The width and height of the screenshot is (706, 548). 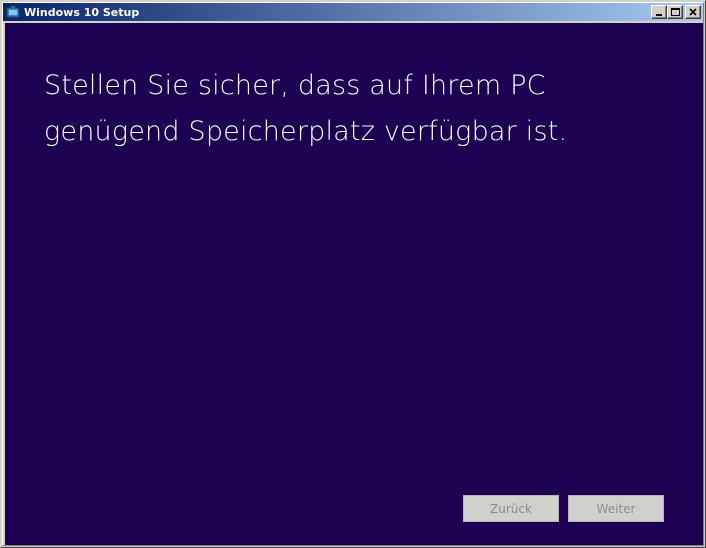 What do you see at coordinates (82, 12) in the screenshot?
I see `window-title: Windows 10 Setup` at bounding box center [82, 12].